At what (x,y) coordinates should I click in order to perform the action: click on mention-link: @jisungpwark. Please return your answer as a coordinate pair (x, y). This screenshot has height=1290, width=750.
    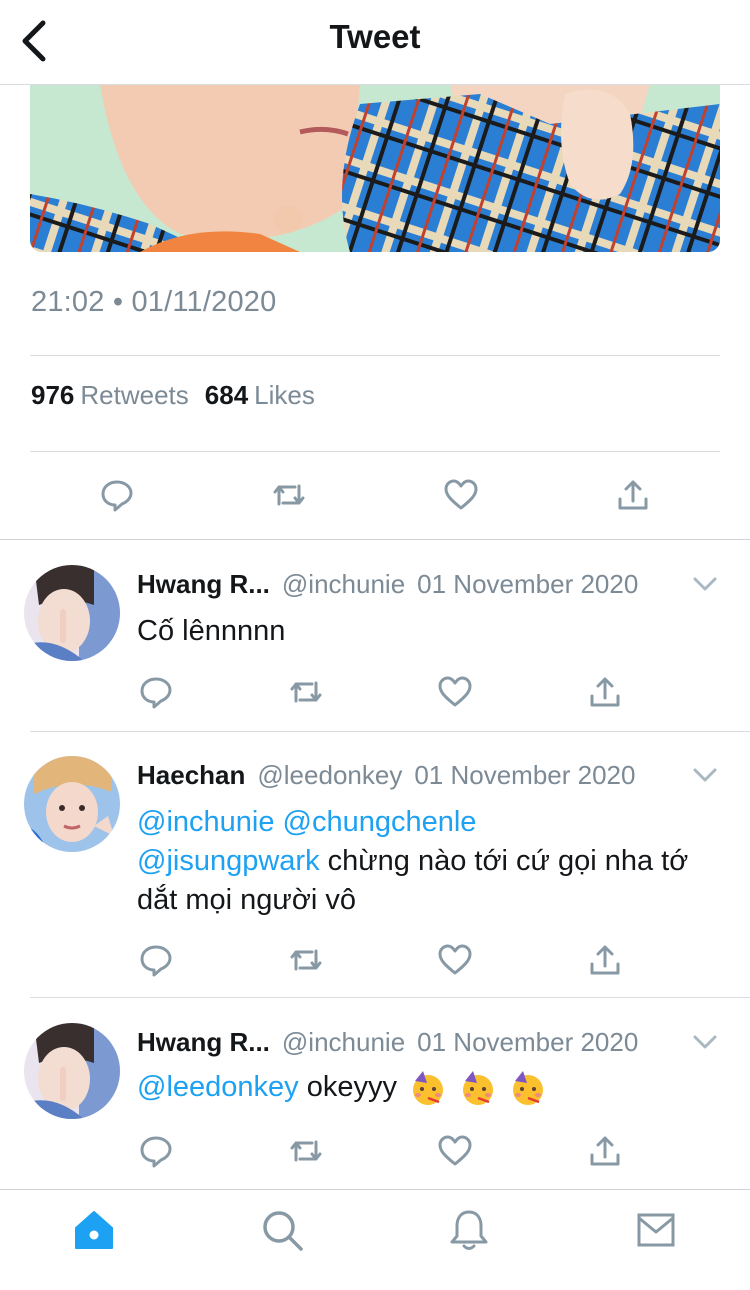
    Looking at the image, I should click on (228, 861).